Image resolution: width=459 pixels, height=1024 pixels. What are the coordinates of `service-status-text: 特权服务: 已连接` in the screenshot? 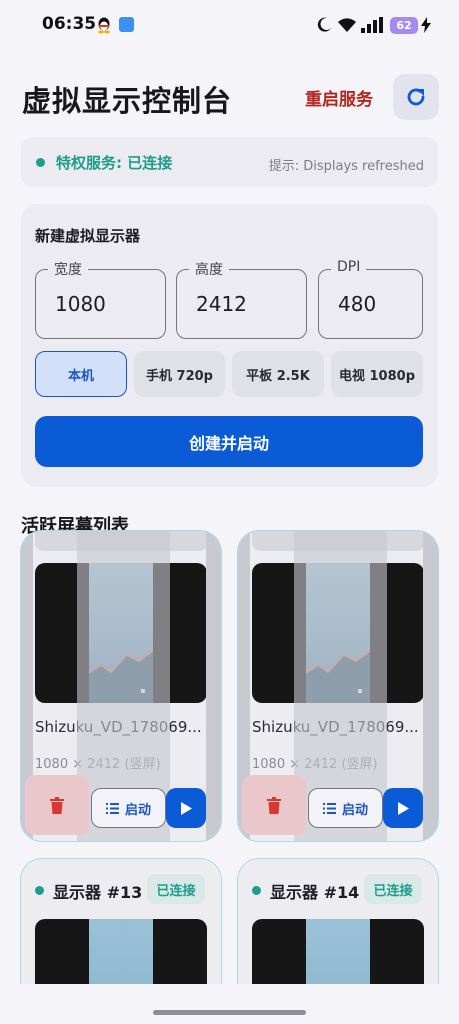 It's located at (114, 163).